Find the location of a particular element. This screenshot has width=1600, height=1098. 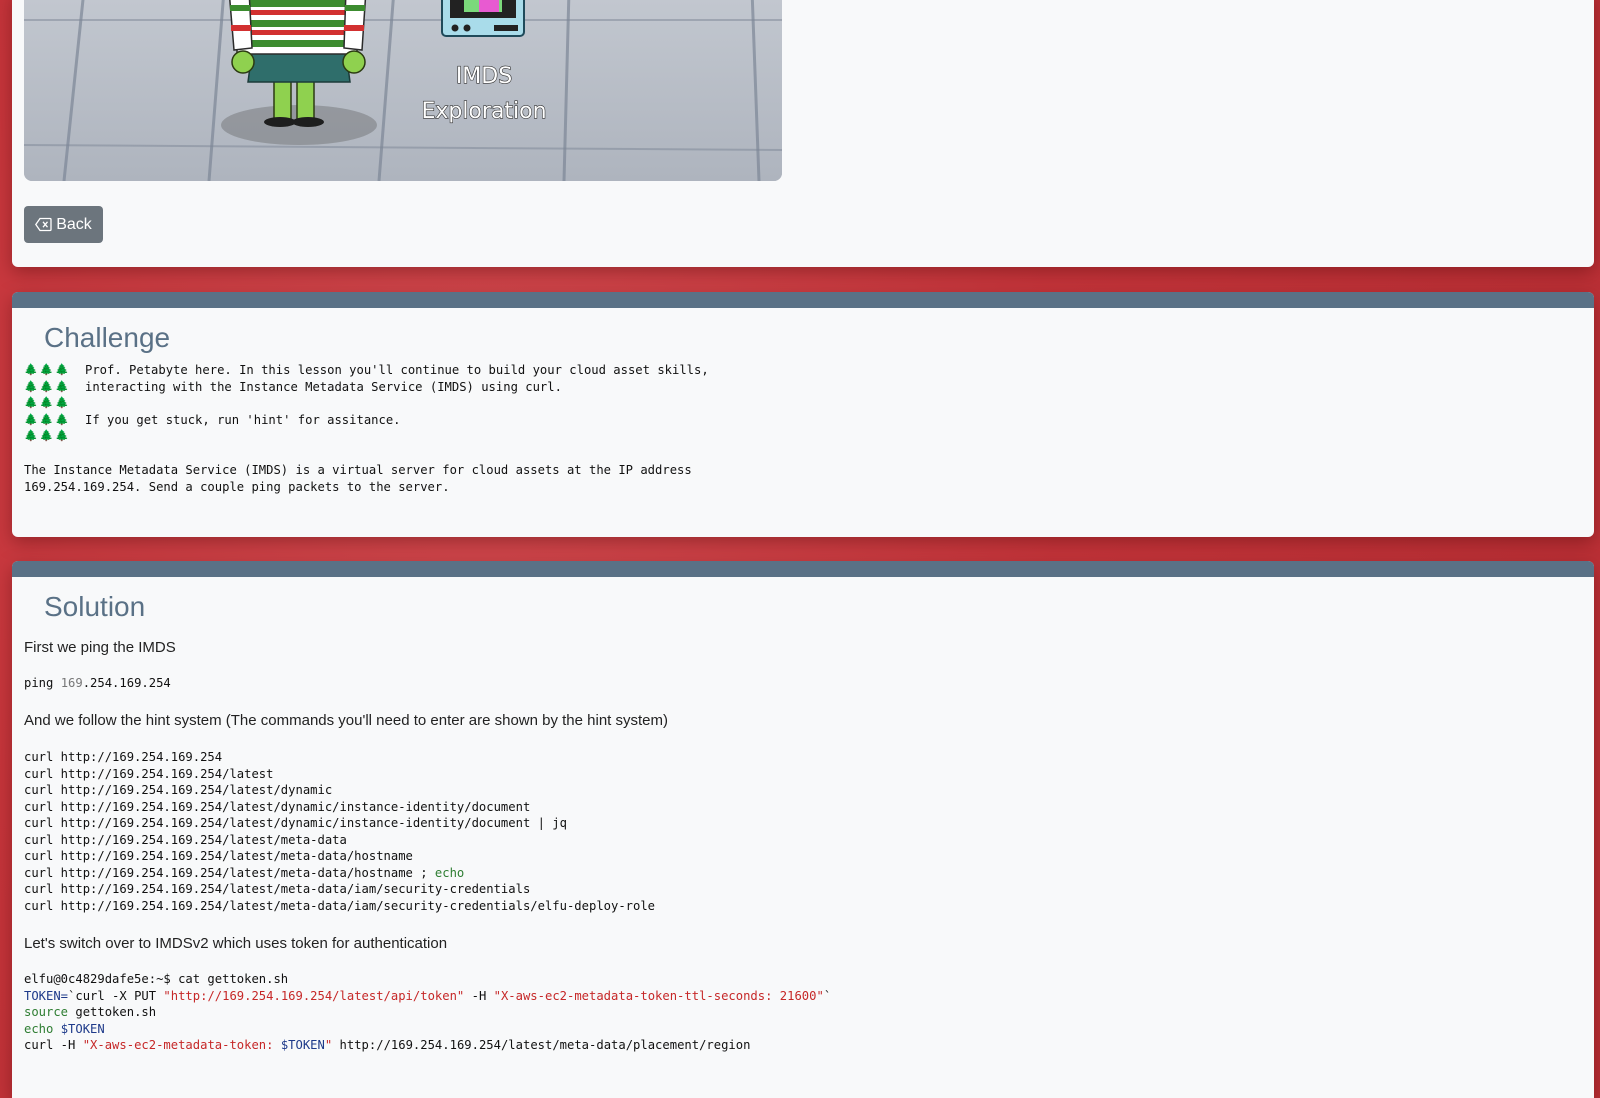

challenge-header-bar is located at coordinates (803, 300).